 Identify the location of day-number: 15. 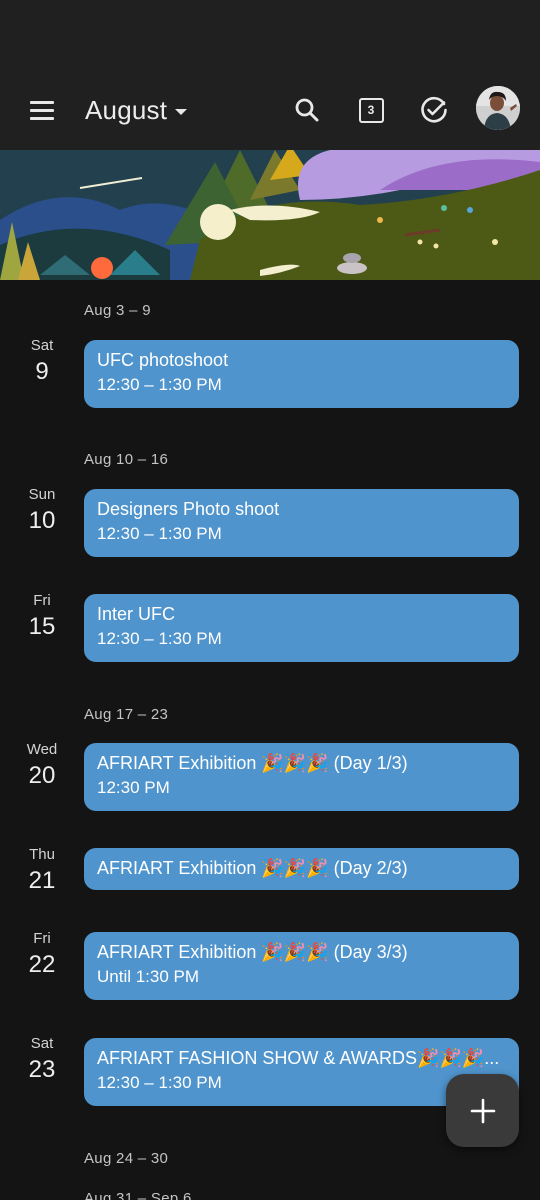
(42, 626).